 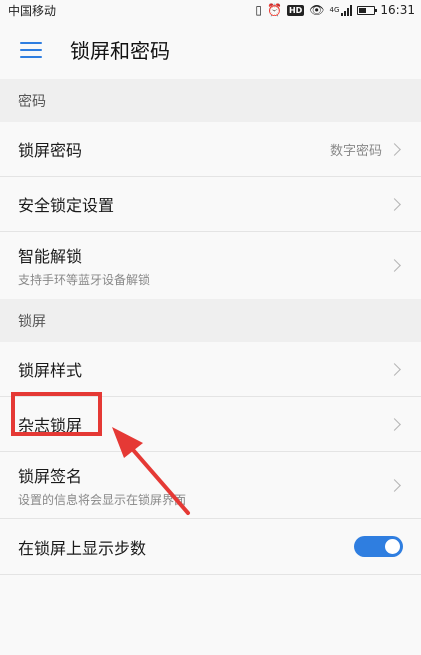 I want to click on battery-level, so click(x=362, y=10).